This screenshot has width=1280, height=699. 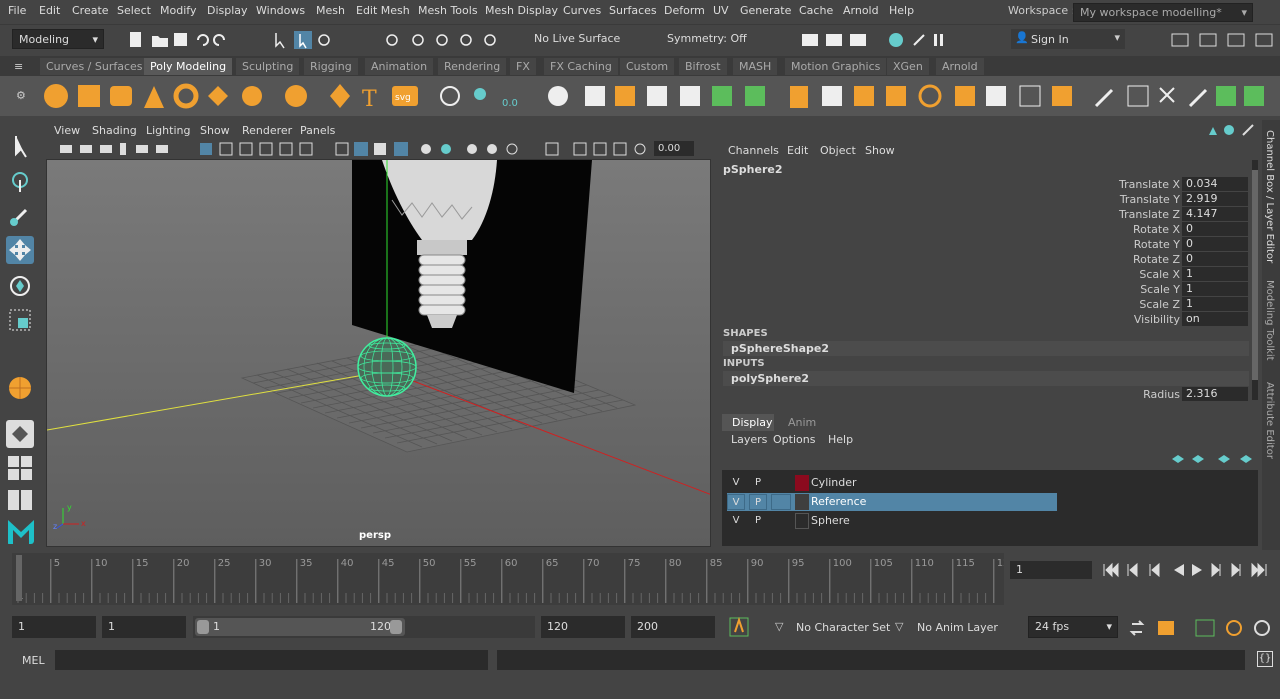 What do you see at coordinates (1149, 184) in the screenshot?
I see `attr-label-translate-x: Translate X` at bounding box center [1149, 184].